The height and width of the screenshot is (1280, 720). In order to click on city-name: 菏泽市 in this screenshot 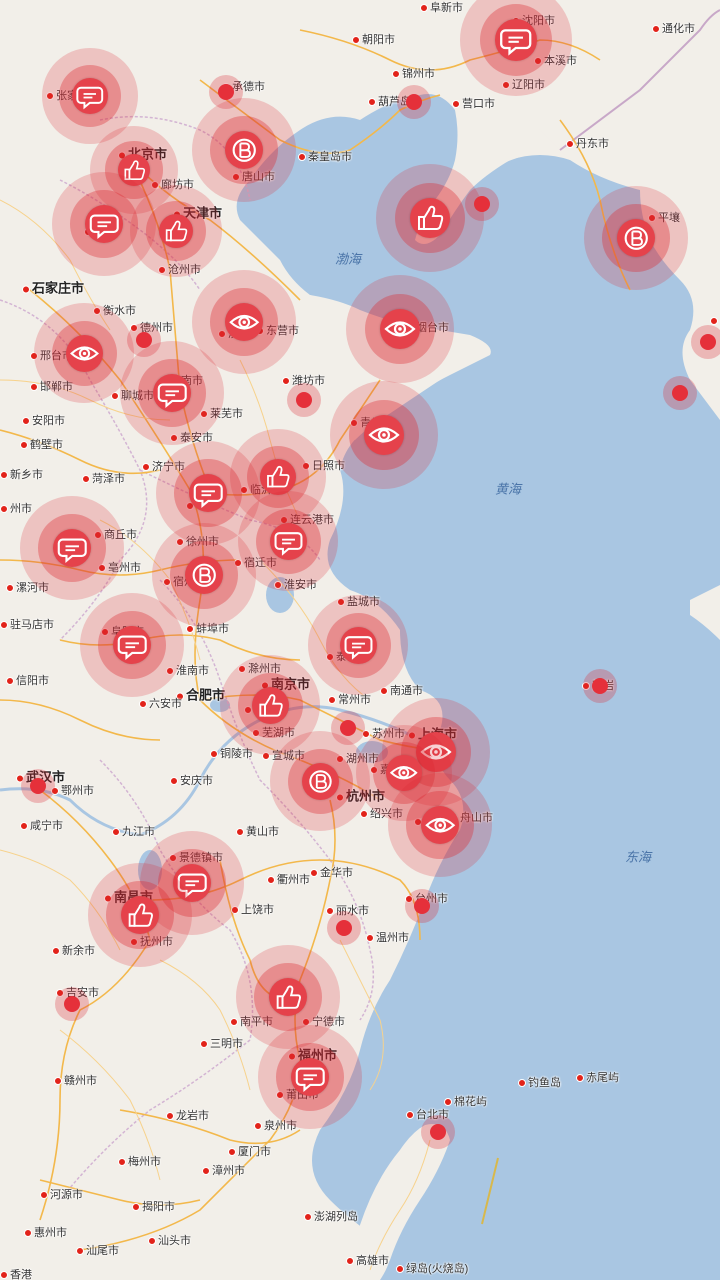, I will do `click(108, 479)`.